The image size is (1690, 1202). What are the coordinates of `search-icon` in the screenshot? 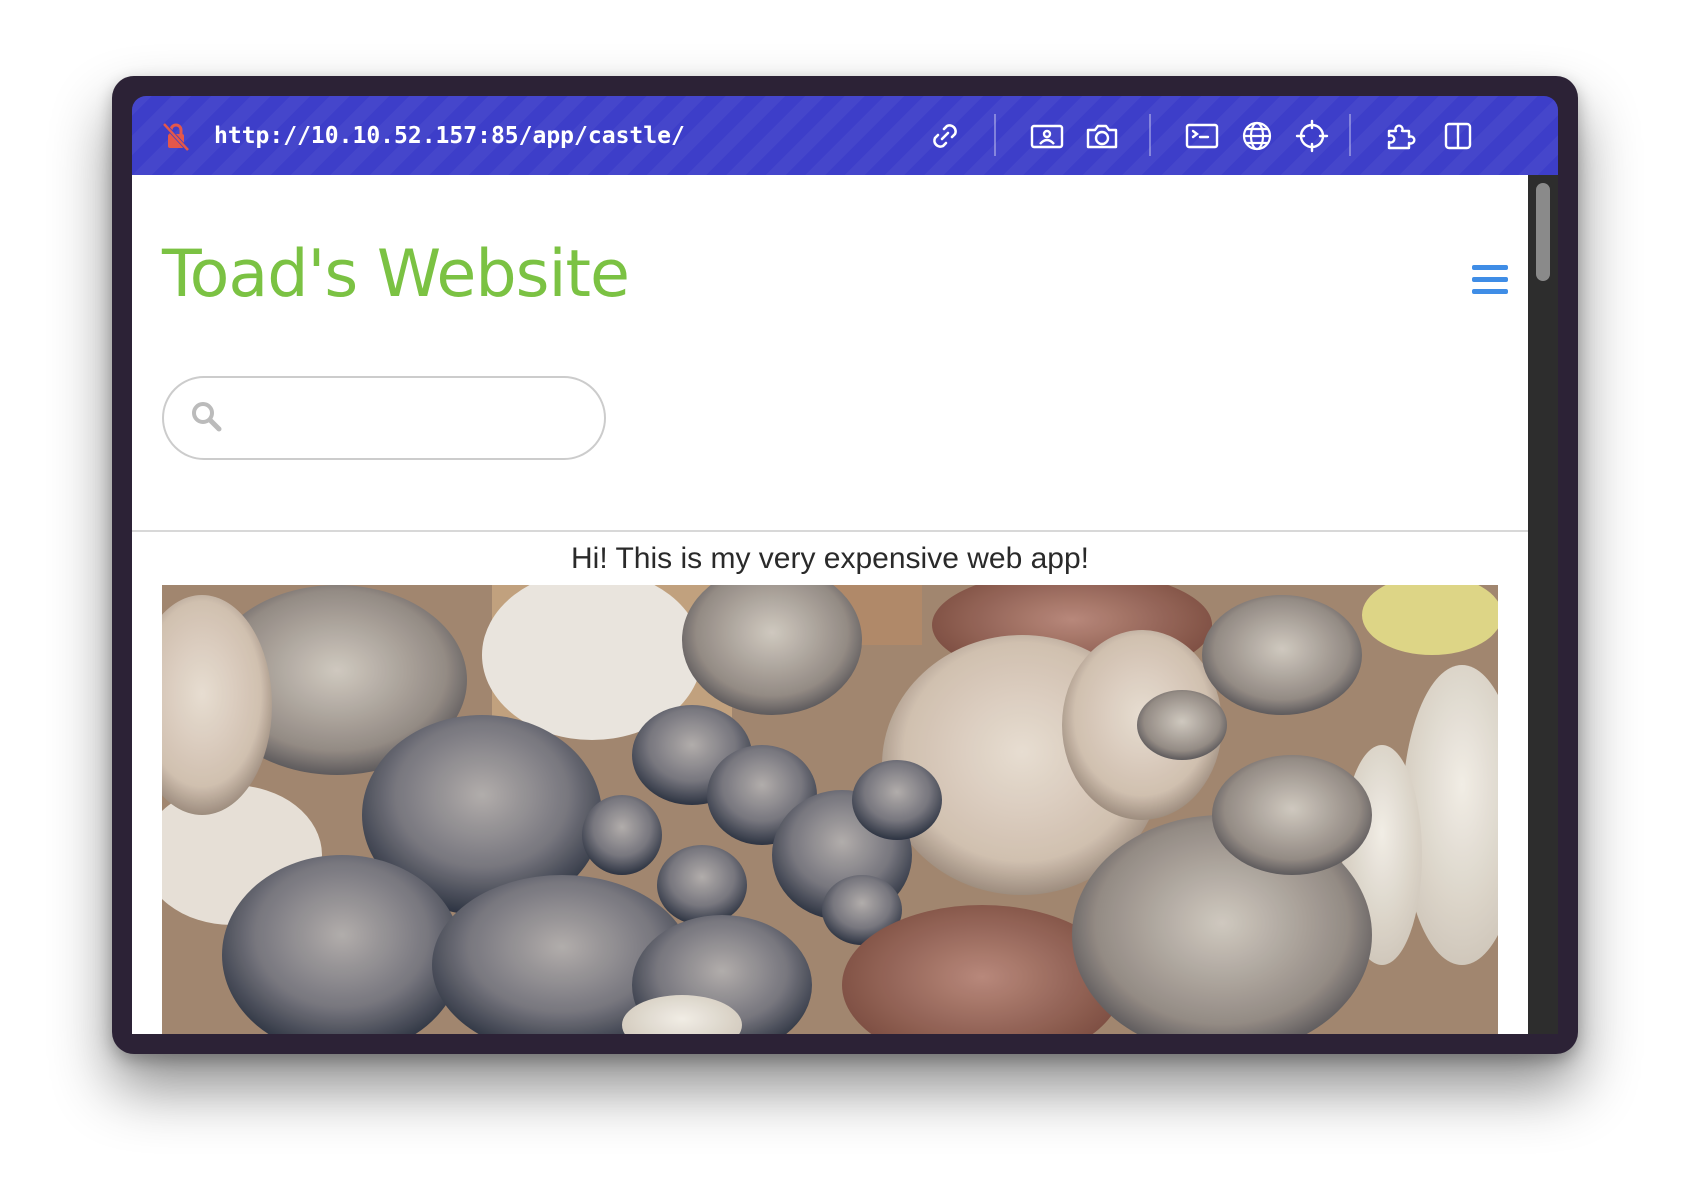 It's located at (207, 417).